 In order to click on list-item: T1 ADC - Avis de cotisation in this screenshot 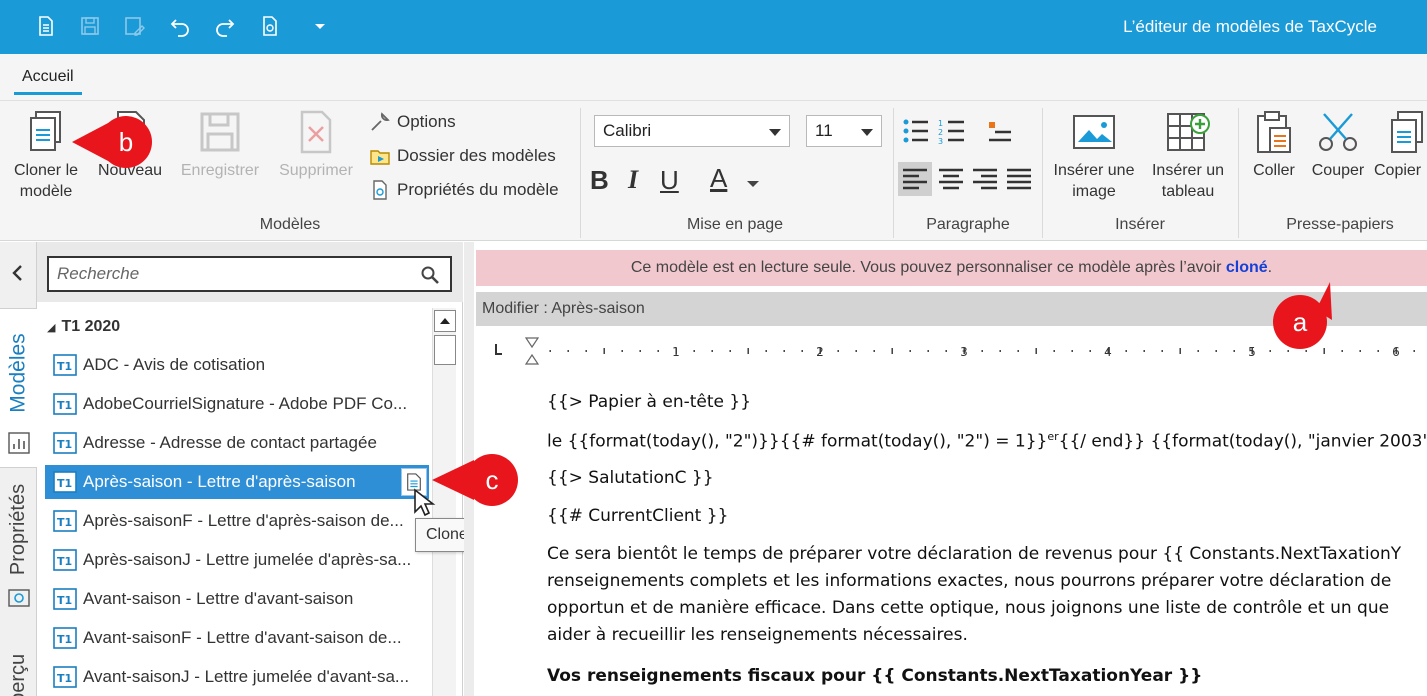, I will do `click(237, 365)`.